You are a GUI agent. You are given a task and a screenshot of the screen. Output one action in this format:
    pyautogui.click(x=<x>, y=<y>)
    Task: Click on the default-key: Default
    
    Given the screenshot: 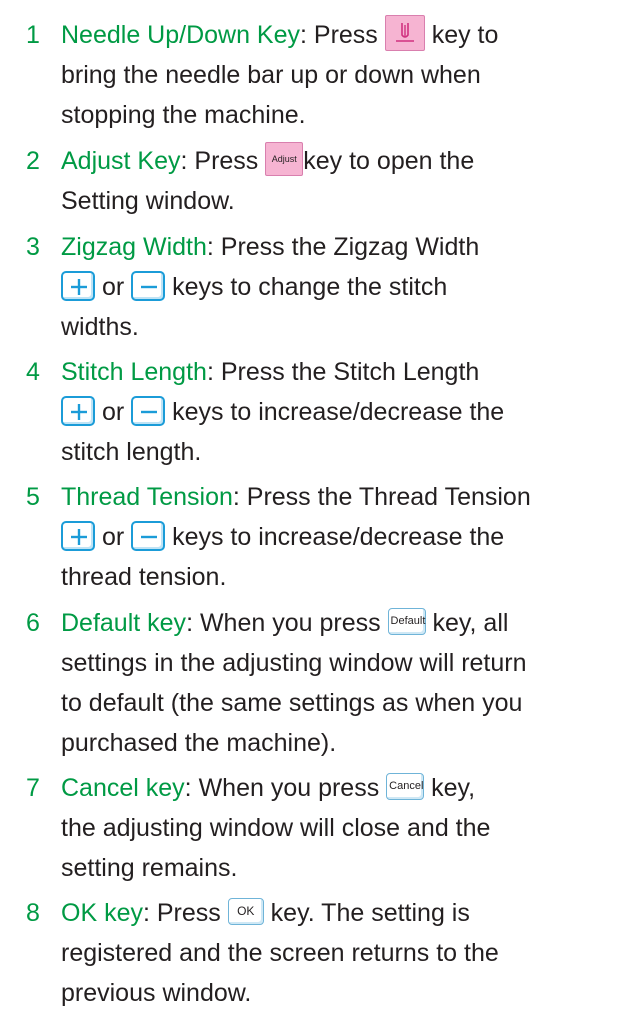 What is the action you would take?
    pyautogui.click(x=406, y=621)
    